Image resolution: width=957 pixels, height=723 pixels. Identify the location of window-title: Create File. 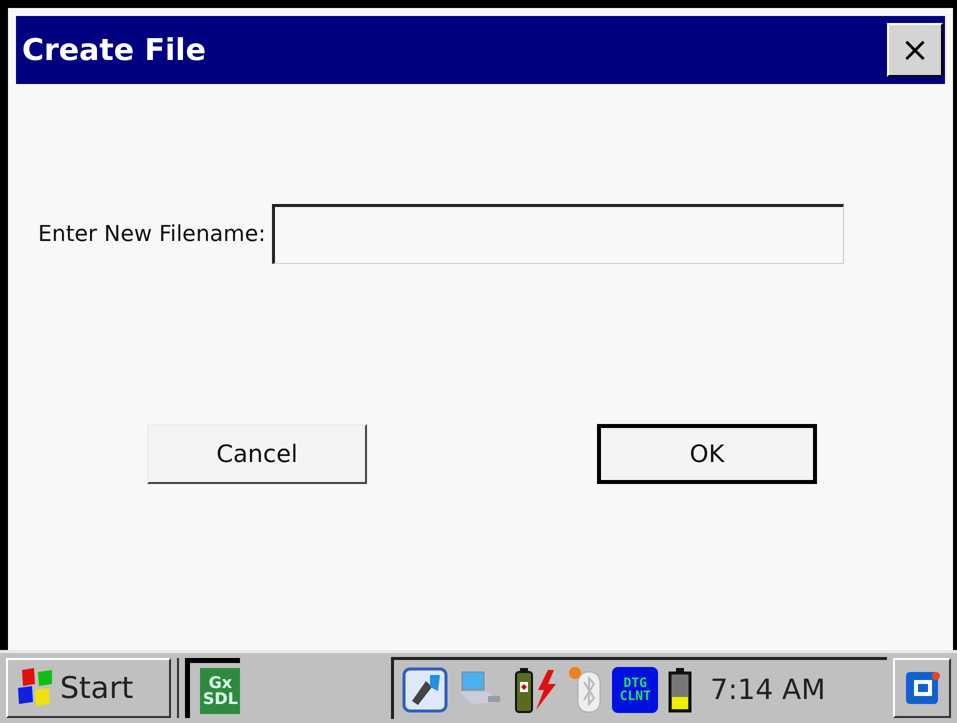
(114, 51).